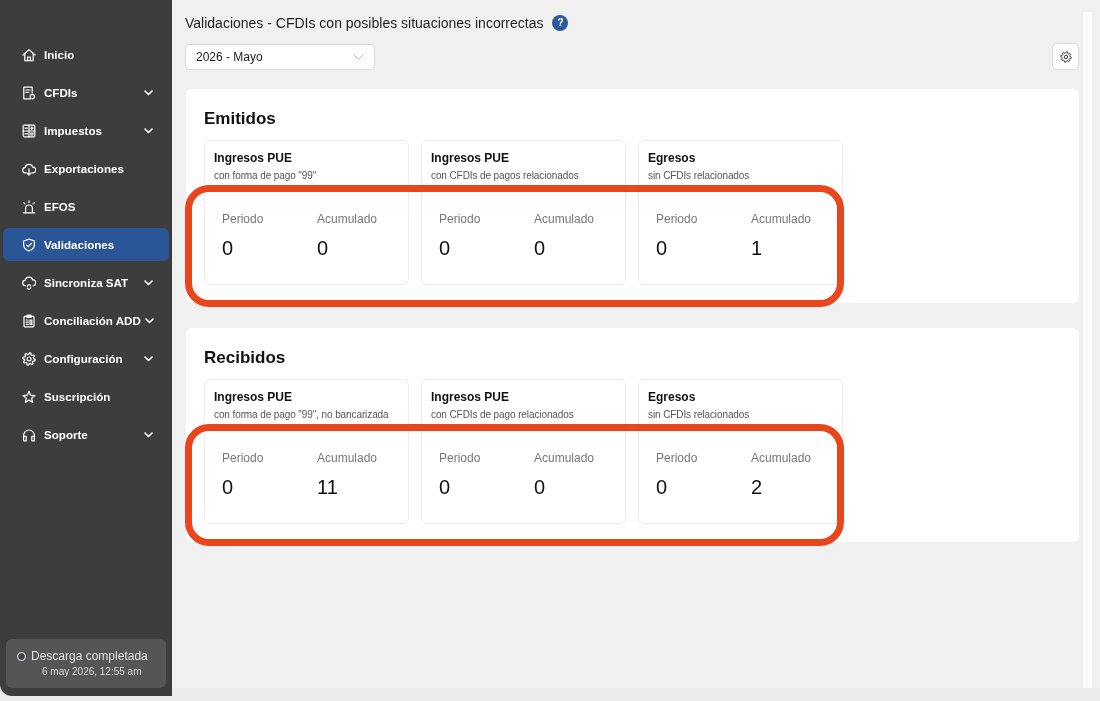 The width and height of the screenshot is (1100, 701). What do you see at coordinates (86, 168) in the screenshot?
I see `nav-item: Exportaciones` at bounding box center [86, 168].